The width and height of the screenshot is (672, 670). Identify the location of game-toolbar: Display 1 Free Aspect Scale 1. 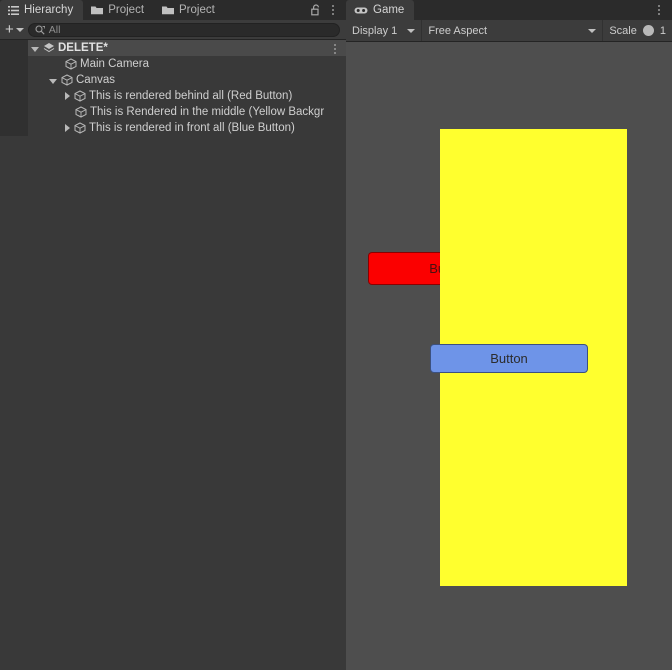
(509, 31).